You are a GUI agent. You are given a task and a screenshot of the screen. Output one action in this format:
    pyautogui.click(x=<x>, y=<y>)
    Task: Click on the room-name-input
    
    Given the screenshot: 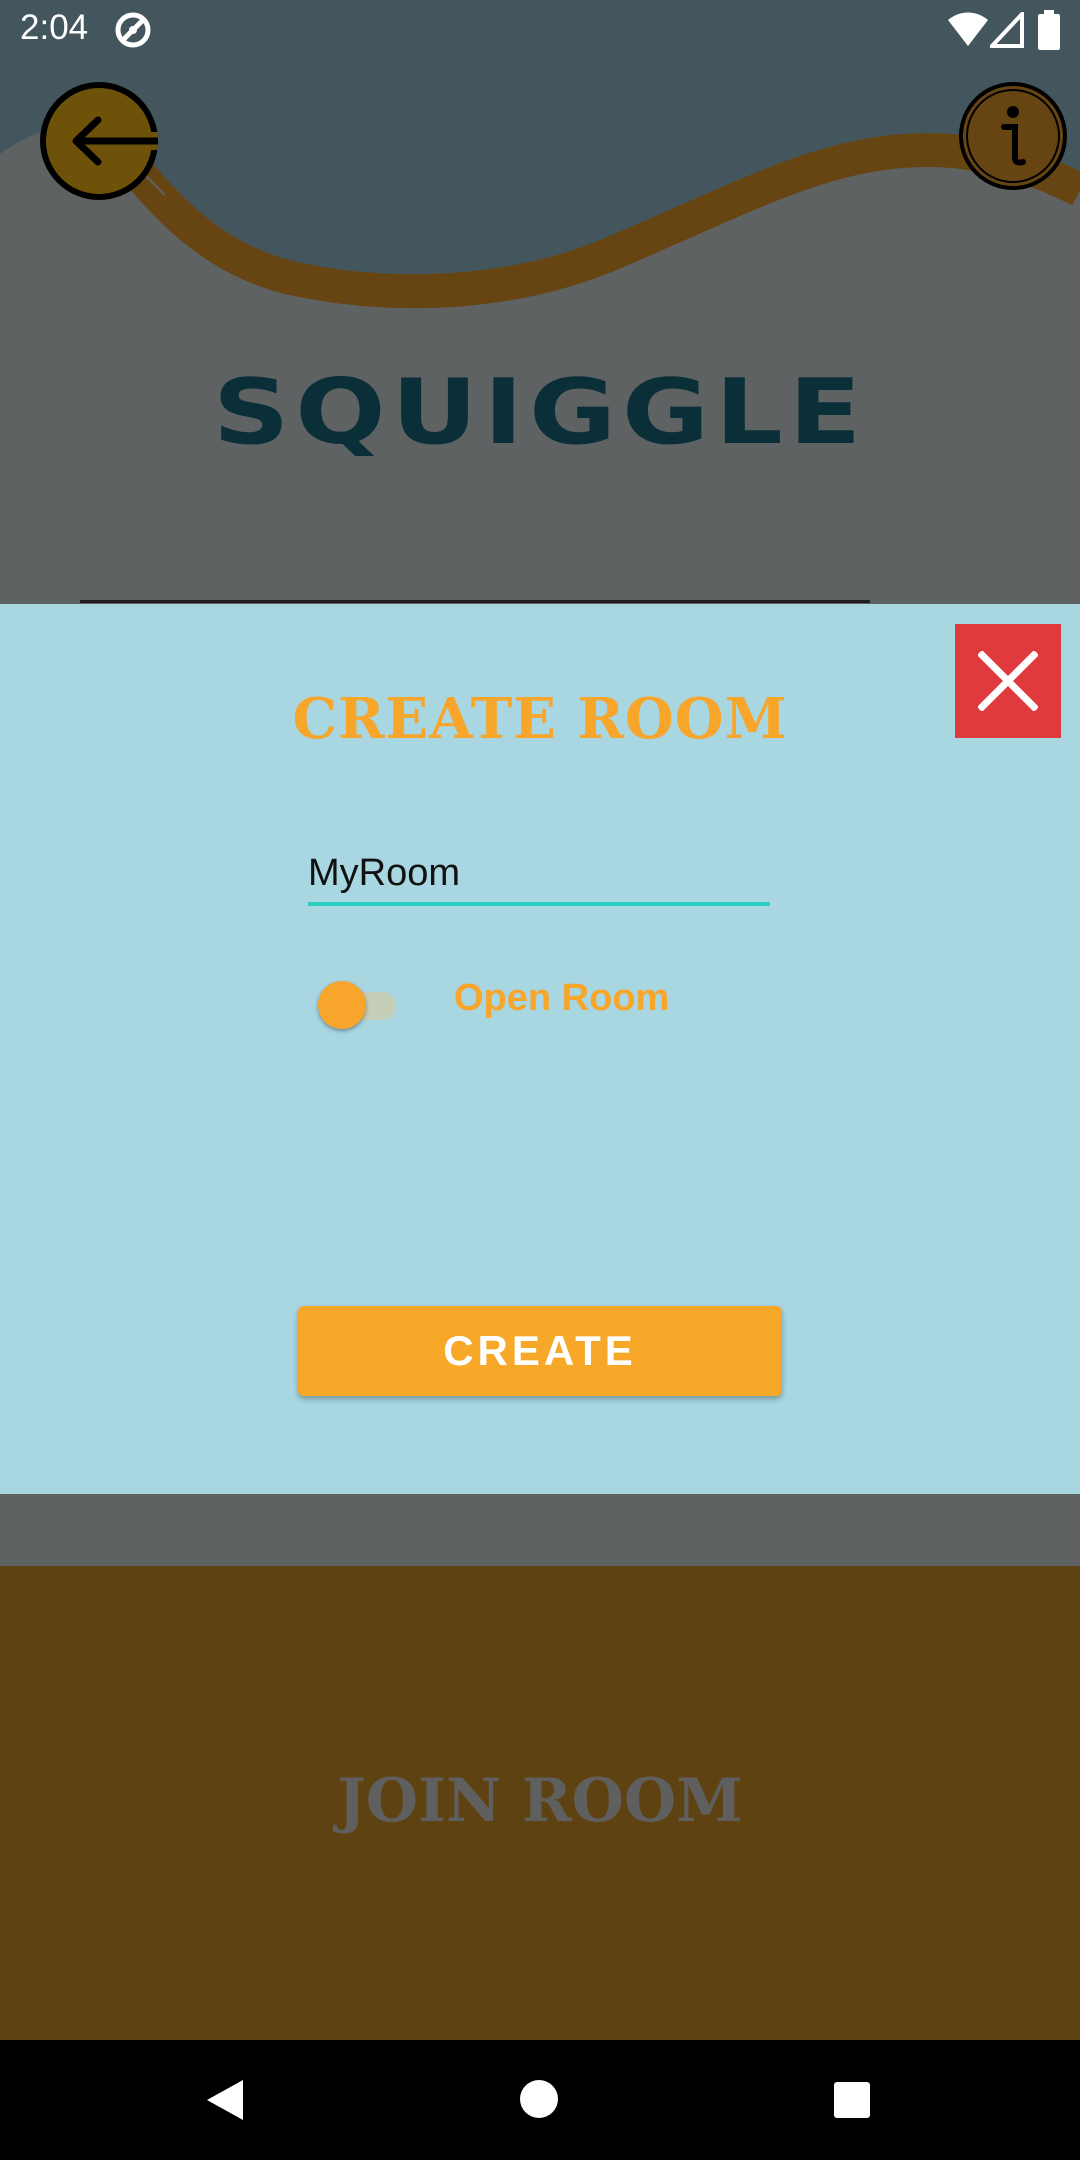 What is the action you would take?
    pyautogui.click(x=539, y=875)
    